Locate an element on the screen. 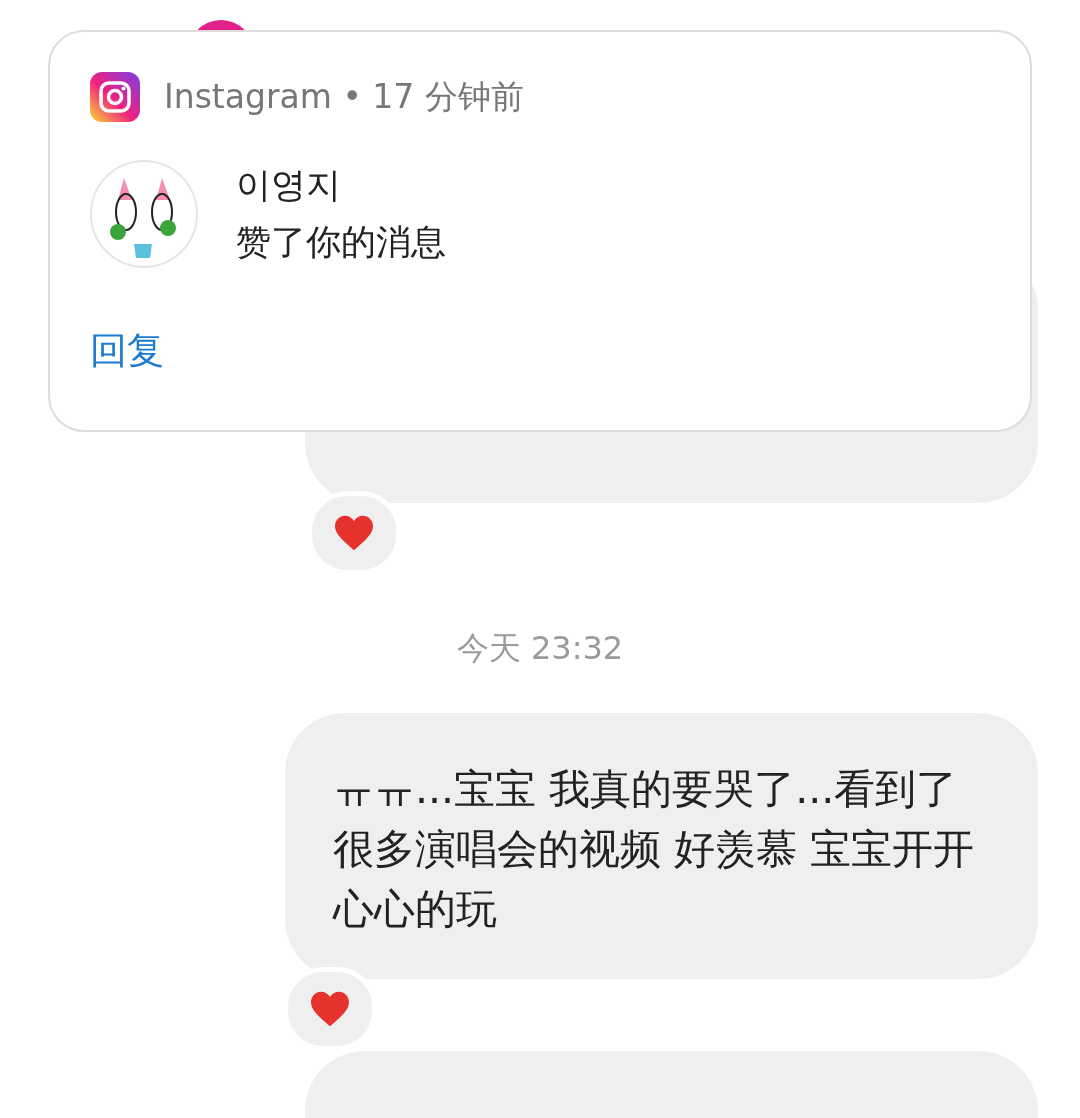 The height and width of the screenshot is (1118, 1080). sender-name: 이영지 is located at coordinates (289, 185).